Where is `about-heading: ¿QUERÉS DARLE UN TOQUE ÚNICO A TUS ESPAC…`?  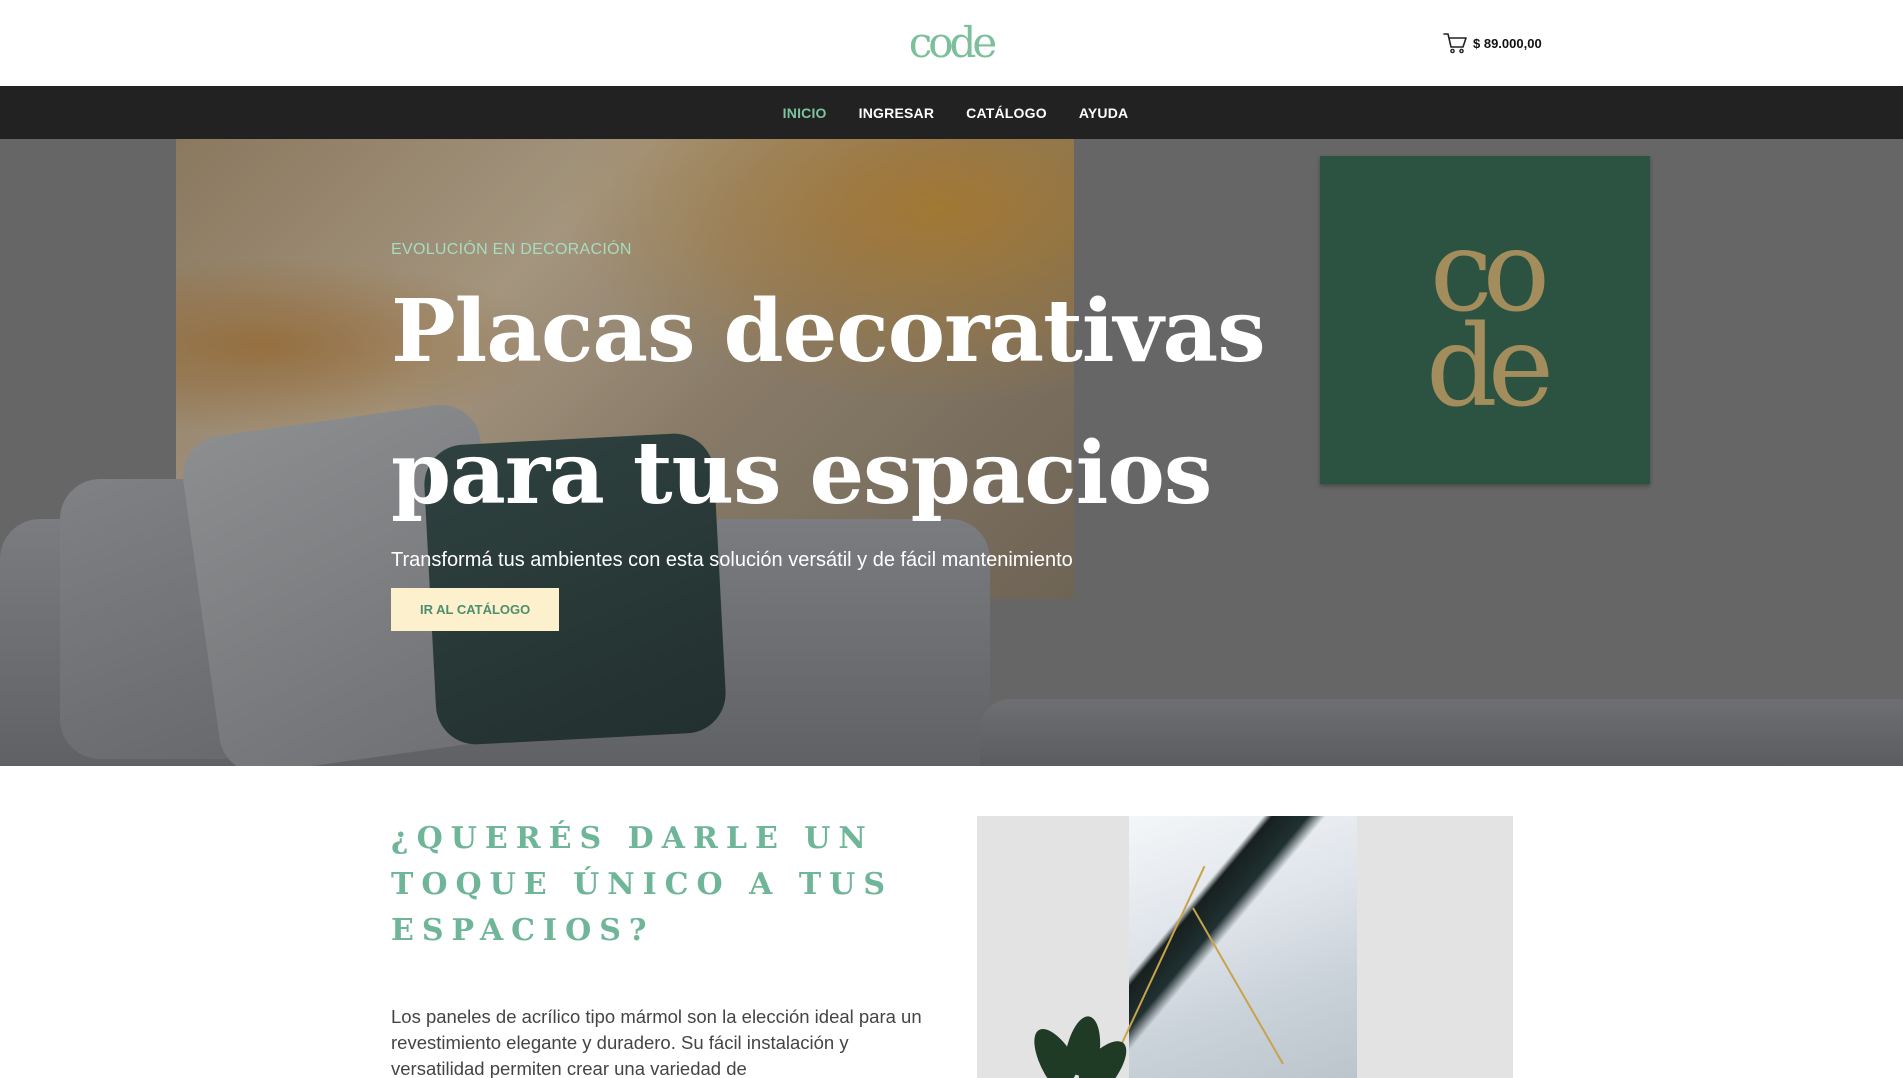
about-heading: ¿QUERÉS DARLE UN TOQUE ÚNICO A TUS ESPAC… is located at coordinates (642, 884).